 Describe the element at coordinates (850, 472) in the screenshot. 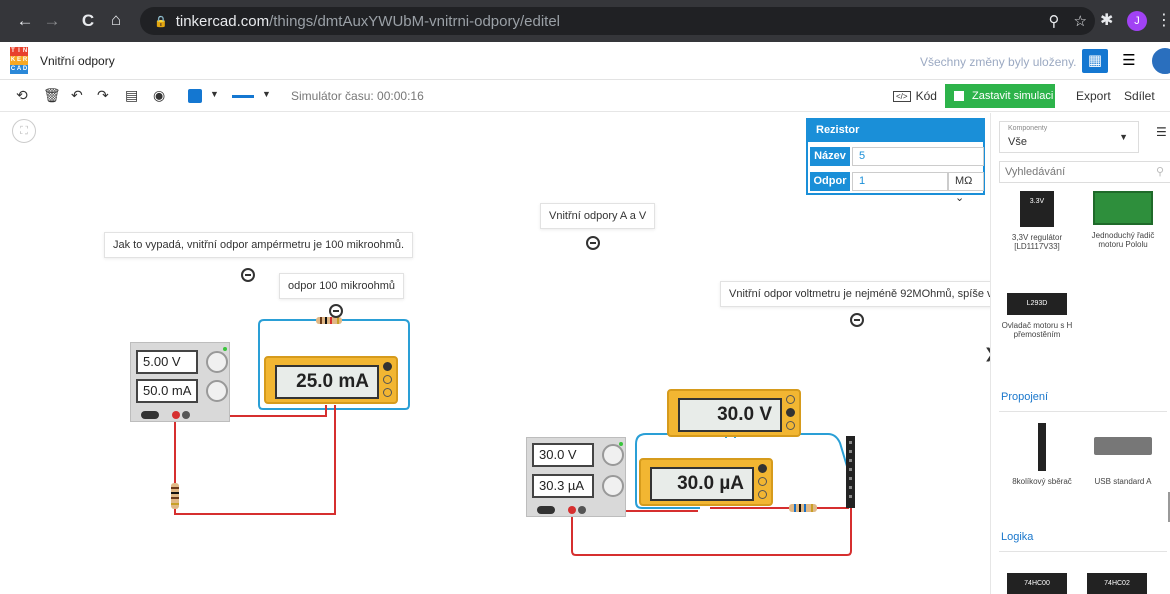

I see `pin-header` at that location.